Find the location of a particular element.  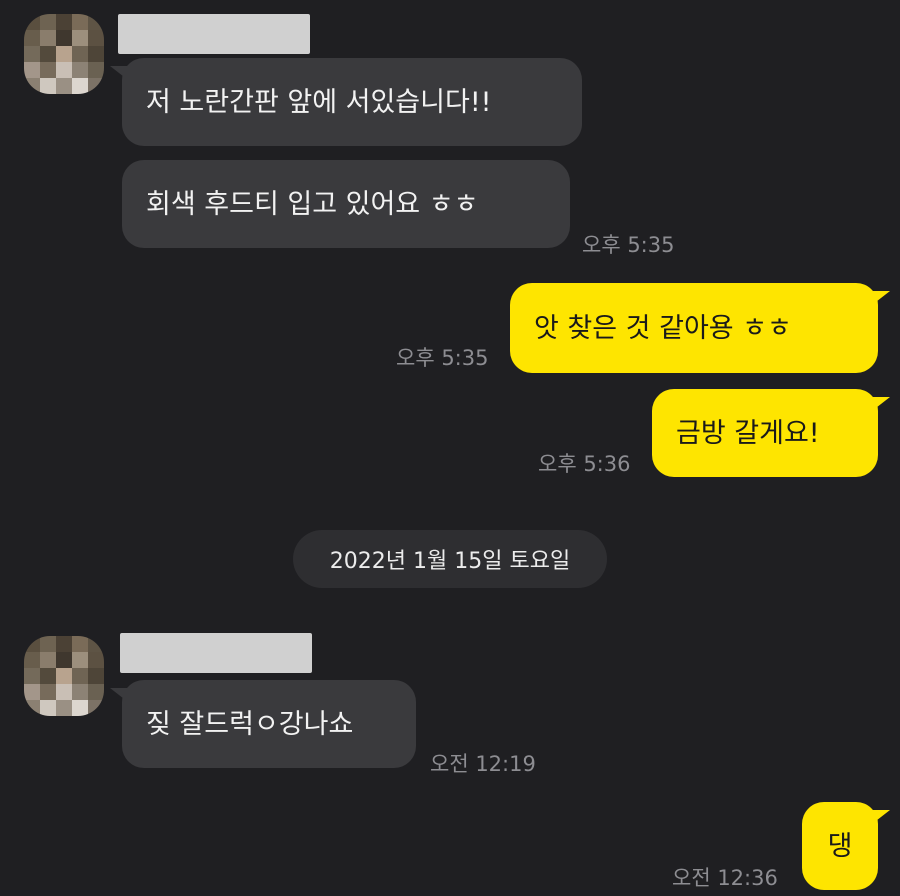

outgoing-message-bubble: 금방 갈게요! is located at coordinates (771, 433).